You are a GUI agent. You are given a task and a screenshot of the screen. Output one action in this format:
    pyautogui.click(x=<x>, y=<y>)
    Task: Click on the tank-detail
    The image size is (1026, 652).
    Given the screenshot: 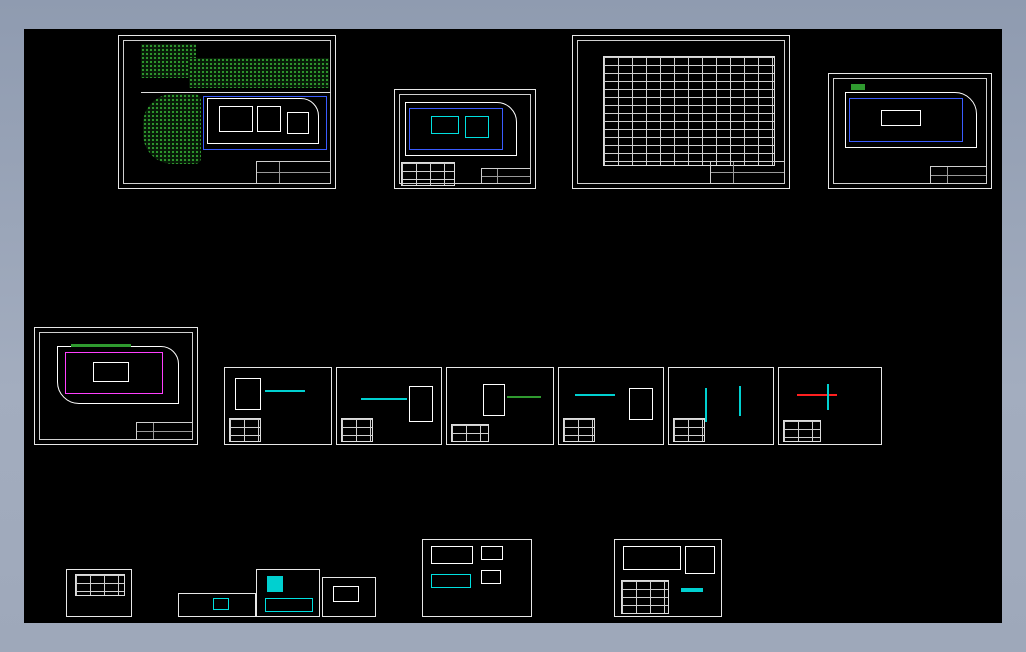 What is the action you would take?
    pyautogui.click(x=275, y=584)
    